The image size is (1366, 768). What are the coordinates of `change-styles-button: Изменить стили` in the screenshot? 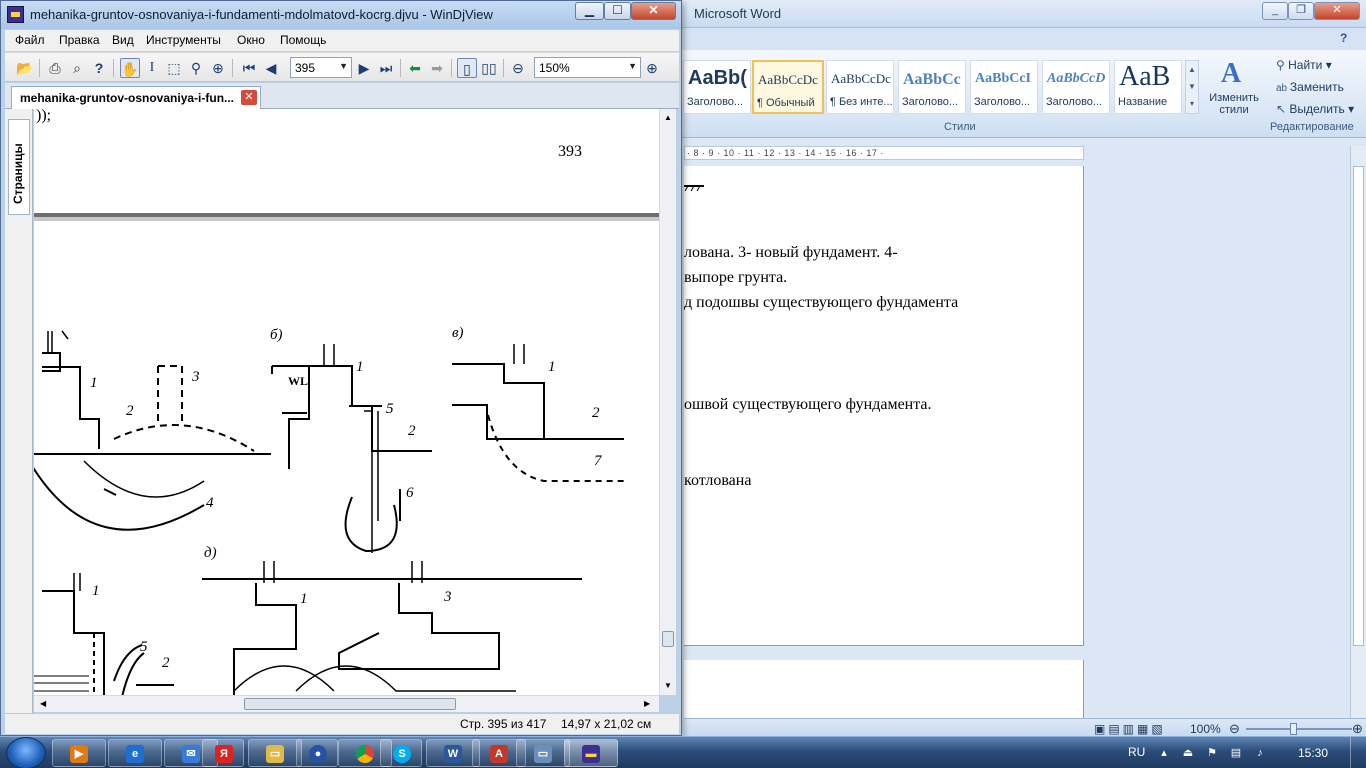 It's located at (1234, 104).